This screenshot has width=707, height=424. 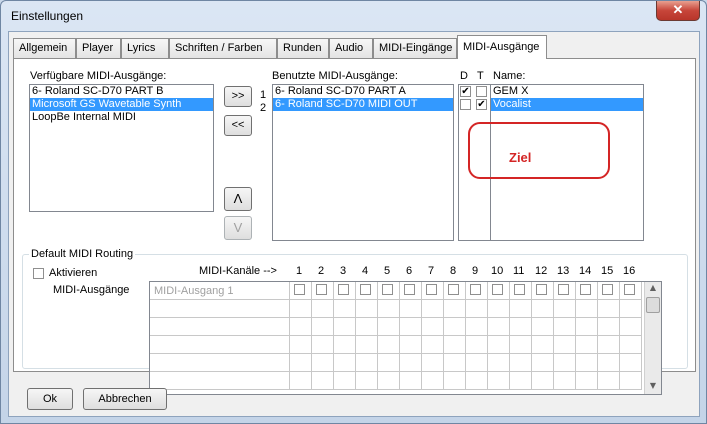 I want to click on list-item: 6- Roland SC-D70 PART B, so click(x=121, y=91).